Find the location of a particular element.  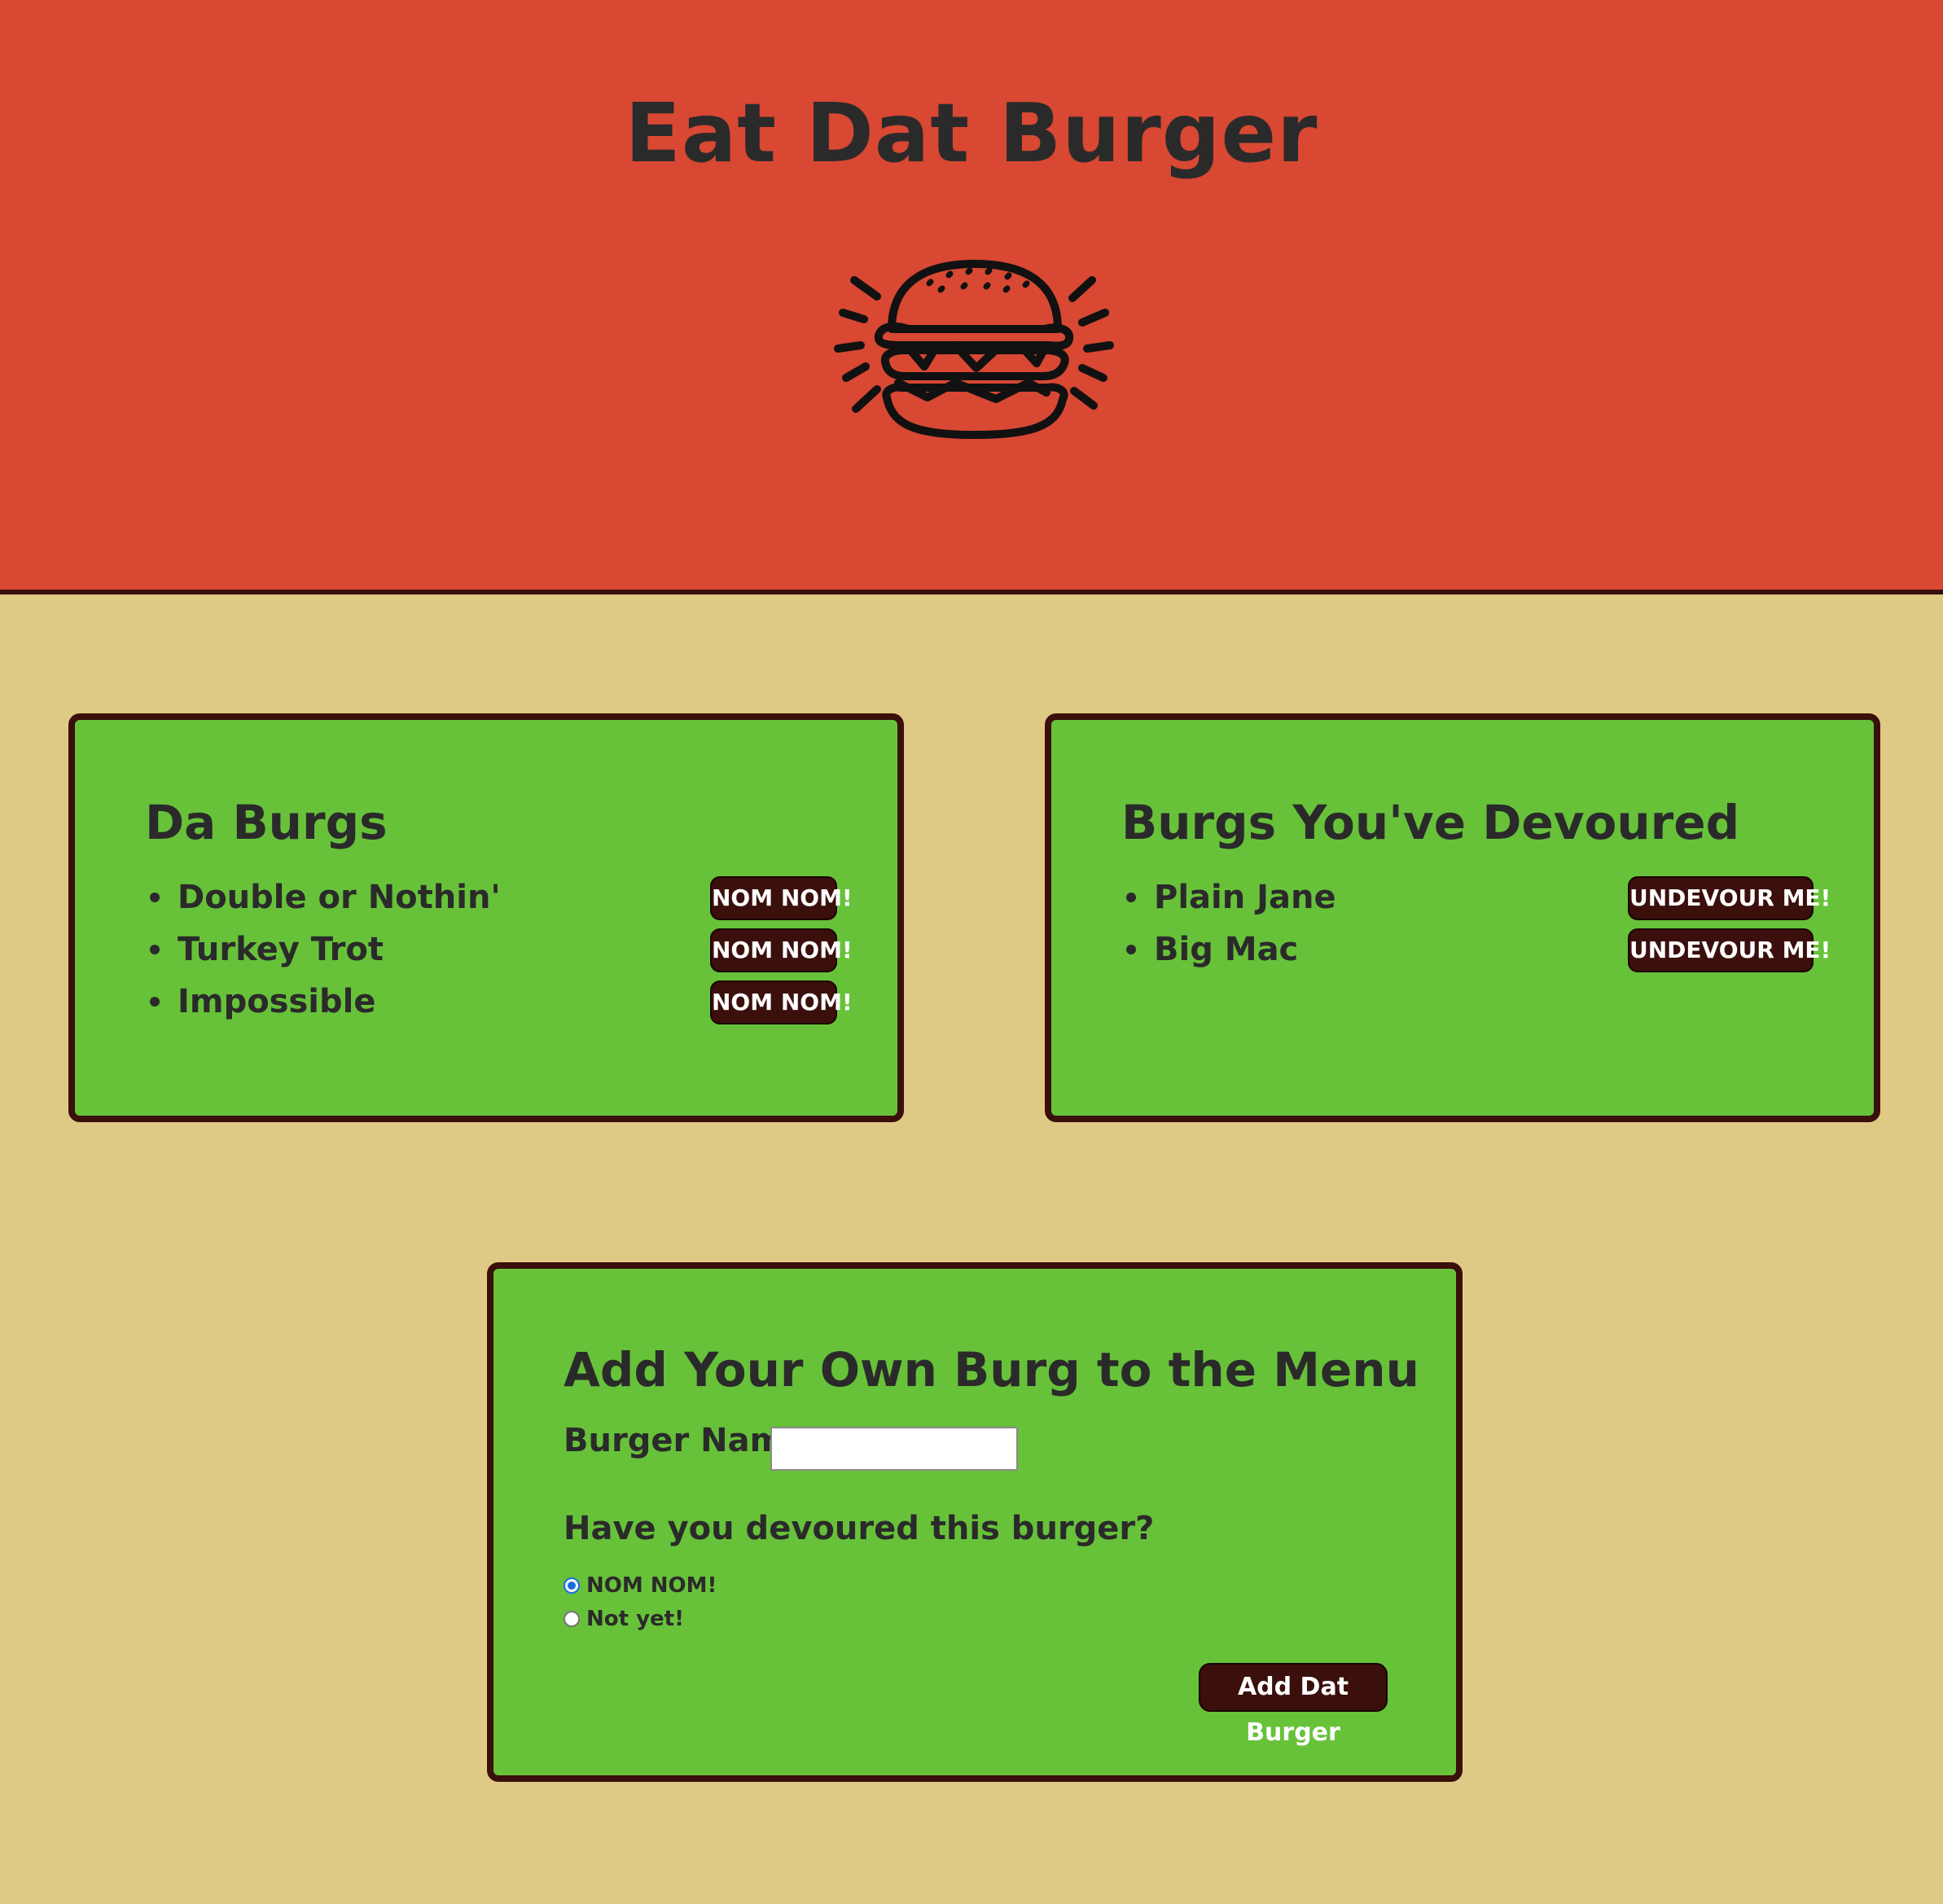

add-burger-form-title: Add Your Own Burg to the Menu is located at coordinates (991, 1369).